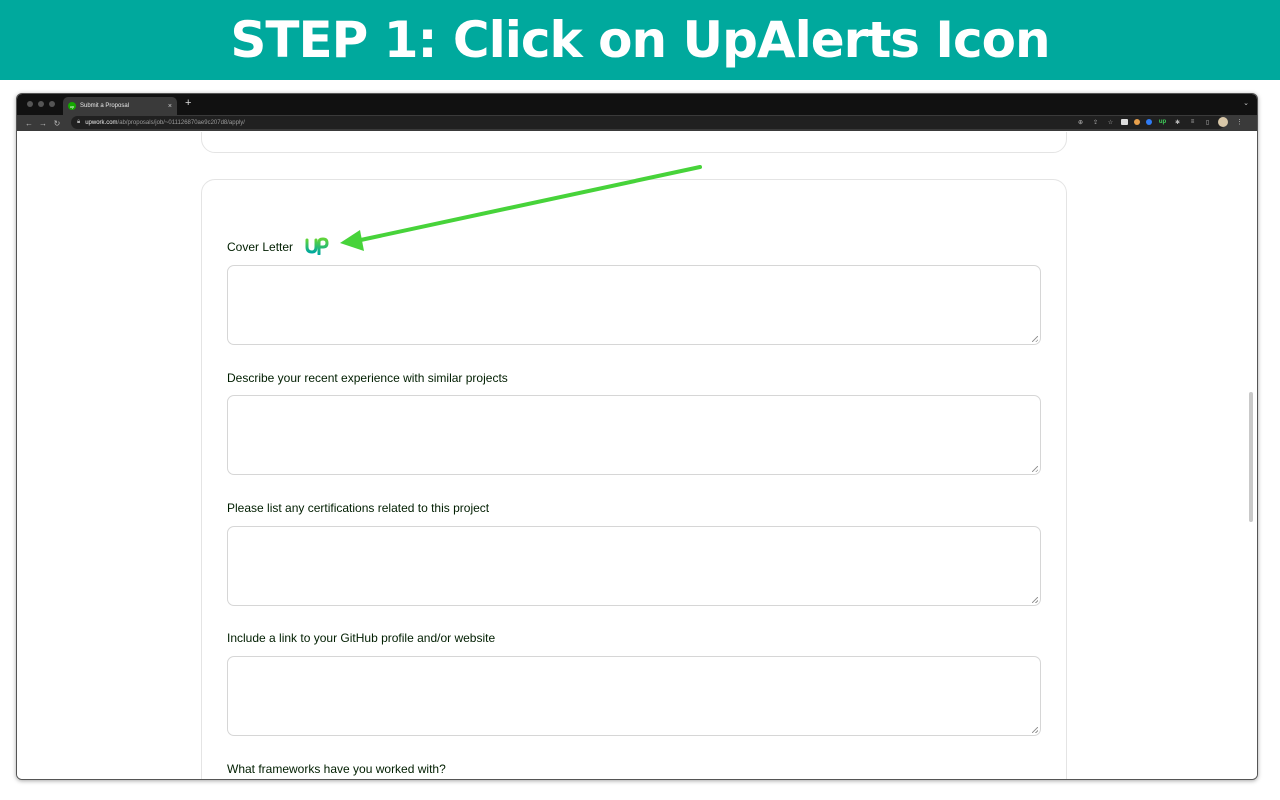  I want to click on maximize-window-button, so click(52, 104).